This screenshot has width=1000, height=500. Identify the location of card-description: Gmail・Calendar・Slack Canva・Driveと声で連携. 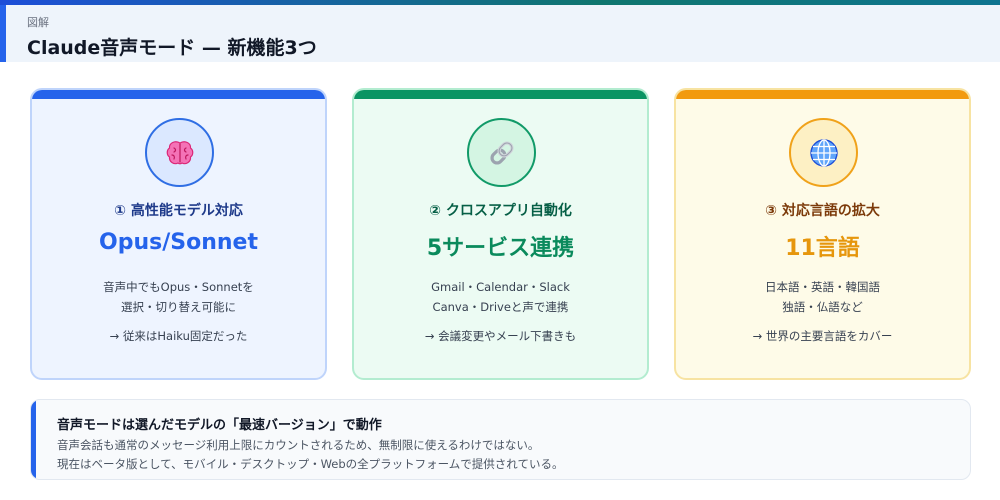
(500, 297).